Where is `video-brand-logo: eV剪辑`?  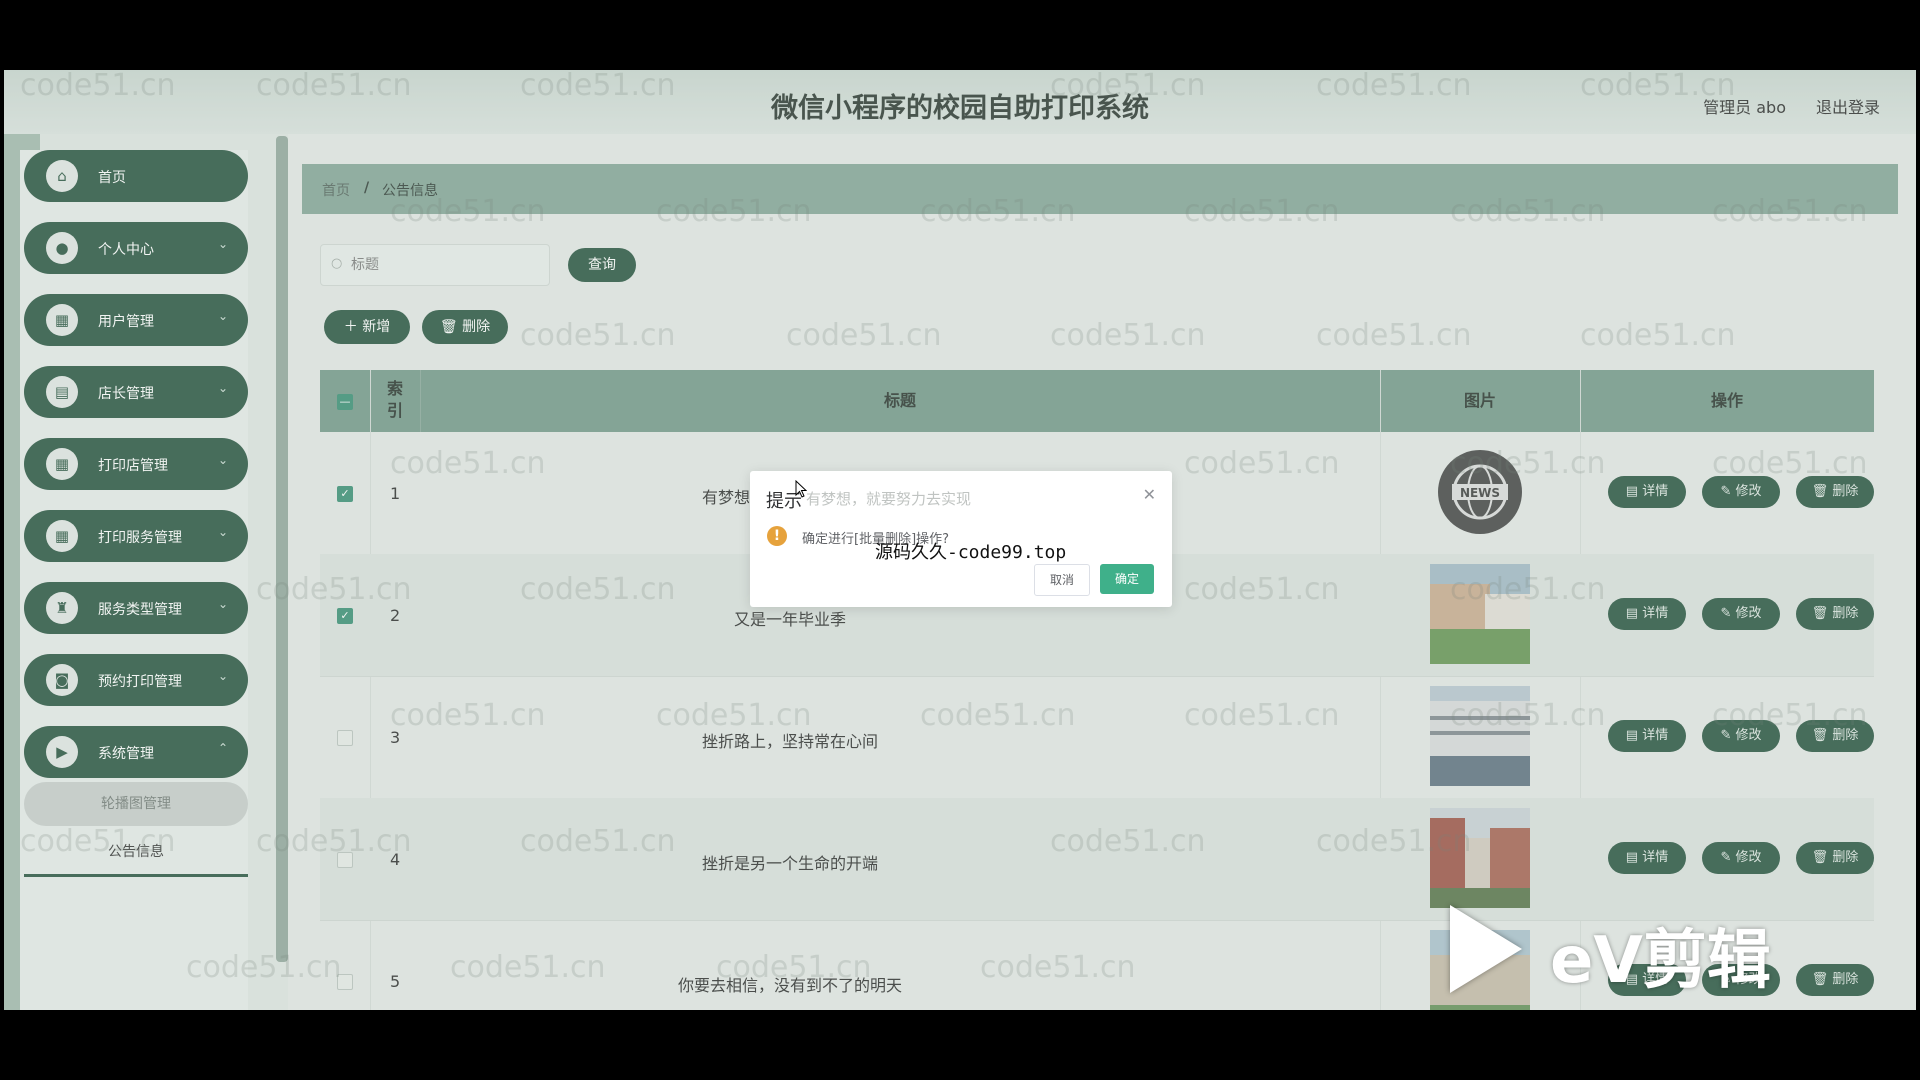 video-brand-logo: eV剪辑 is located at coordinates (1630, 955).